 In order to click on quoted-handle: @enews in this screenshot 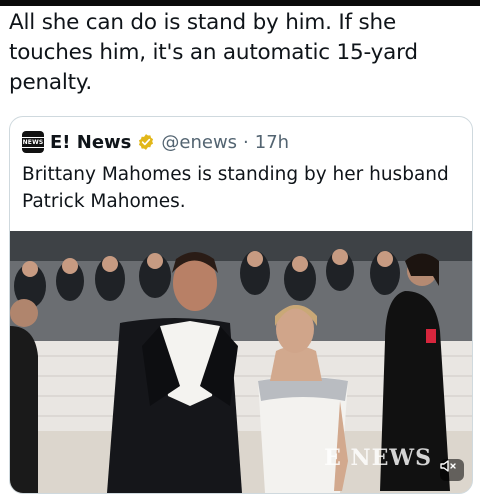, I will do `click(199, 142)`.